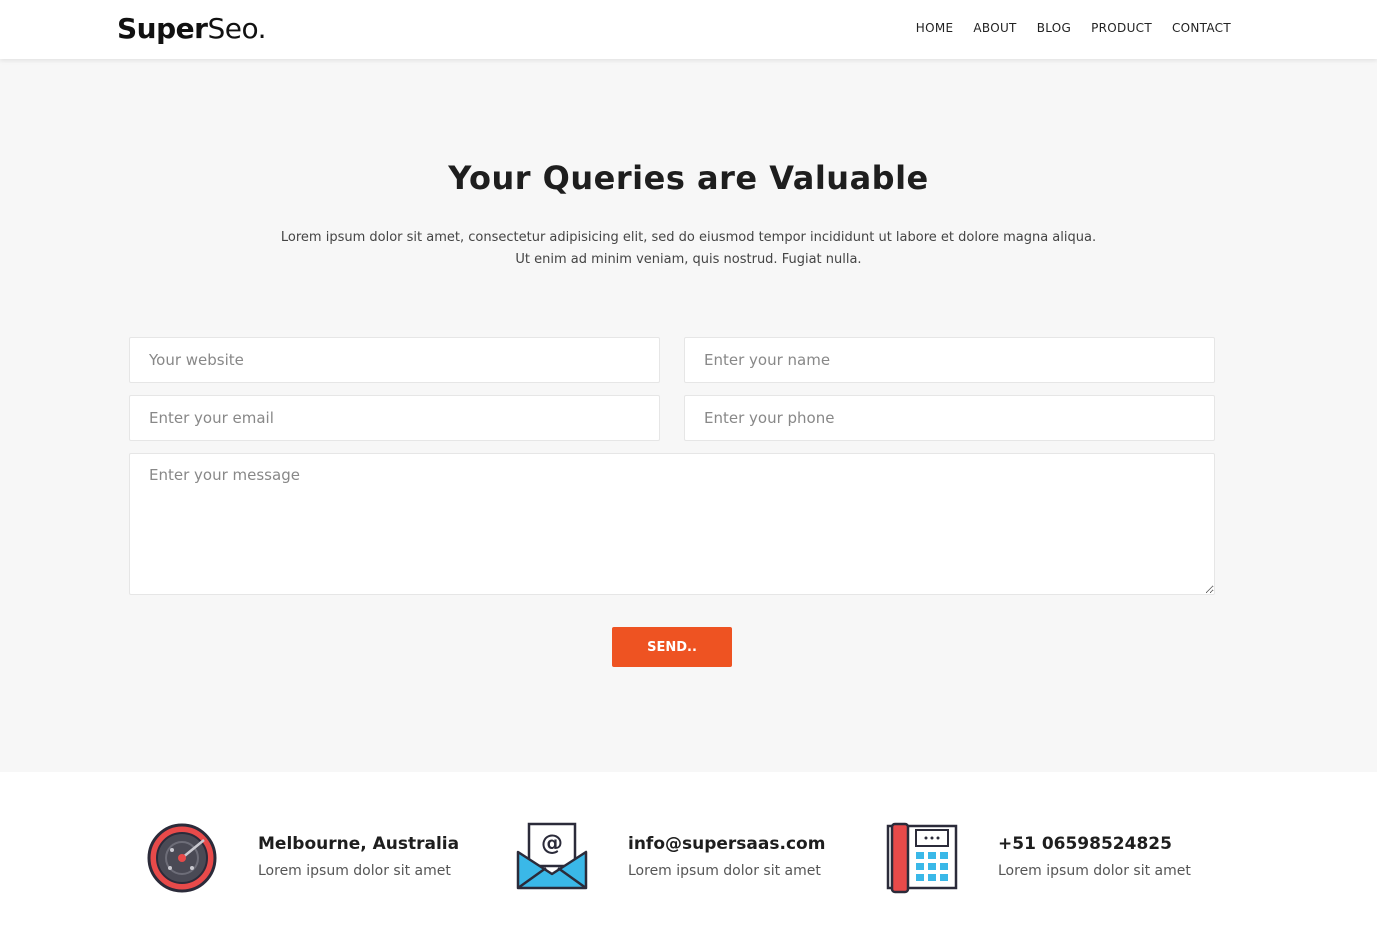 This screenshot has width=1377, height=942. What do you see at coordinates (922, 858) in the screenshot?
I see `telephone-icon` at bounding box center [922, 858].